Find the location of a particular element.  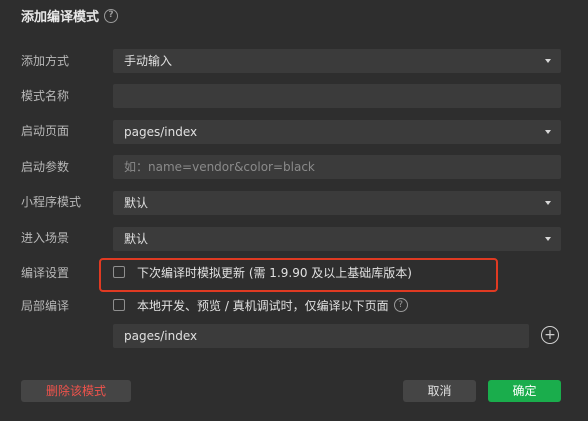

partial-compile-page-input: pages/index is located at coordinates (321, 336).